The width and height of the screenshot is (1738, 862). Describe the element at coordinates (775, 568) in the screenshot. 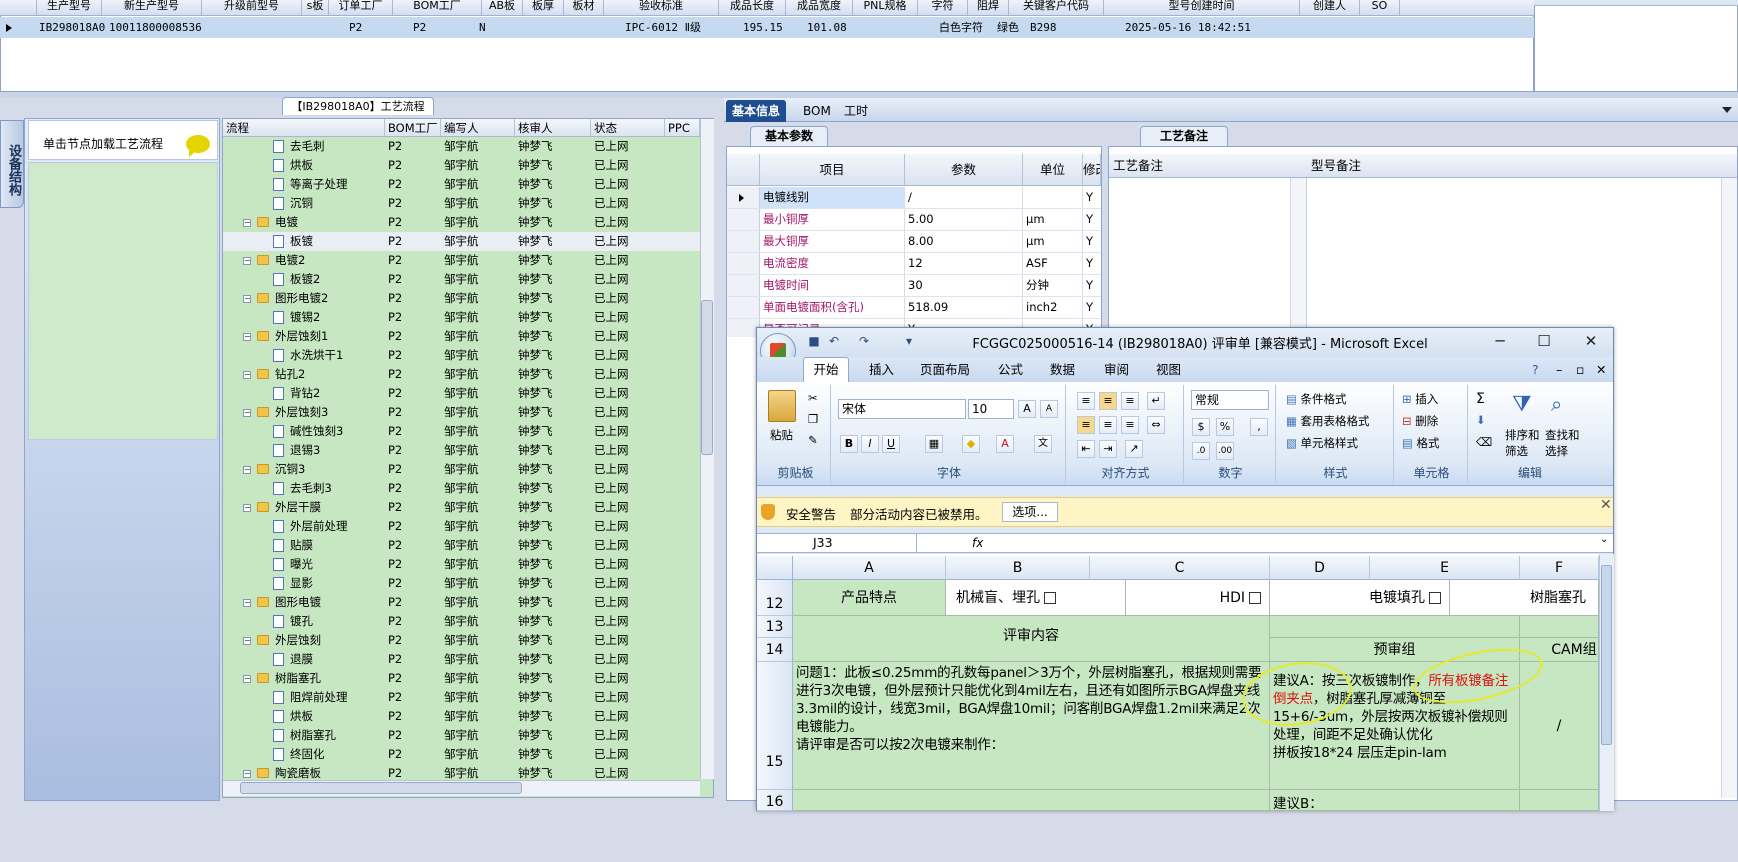

I see `select-all-corner` at that location.